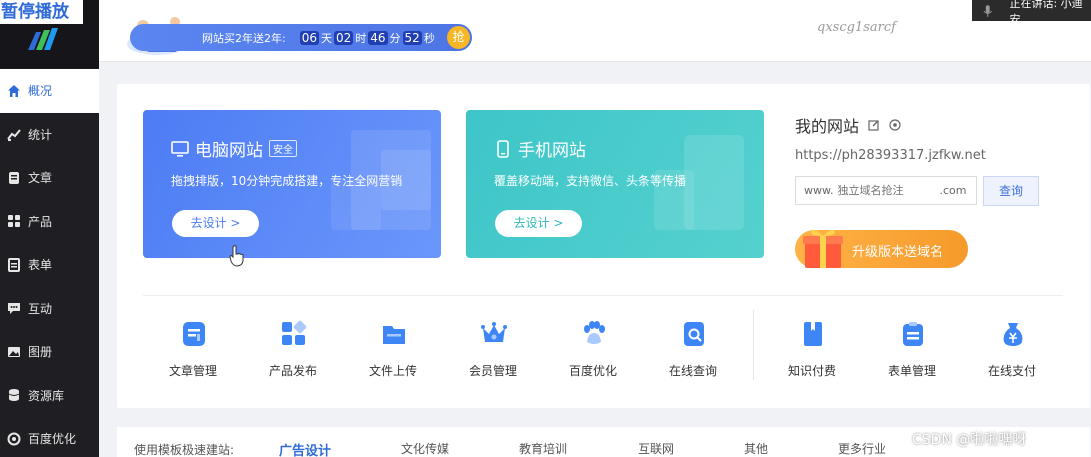 The width and height of the screenshot is (1091, 457). I want to click on member-icon, so click(494, 332).